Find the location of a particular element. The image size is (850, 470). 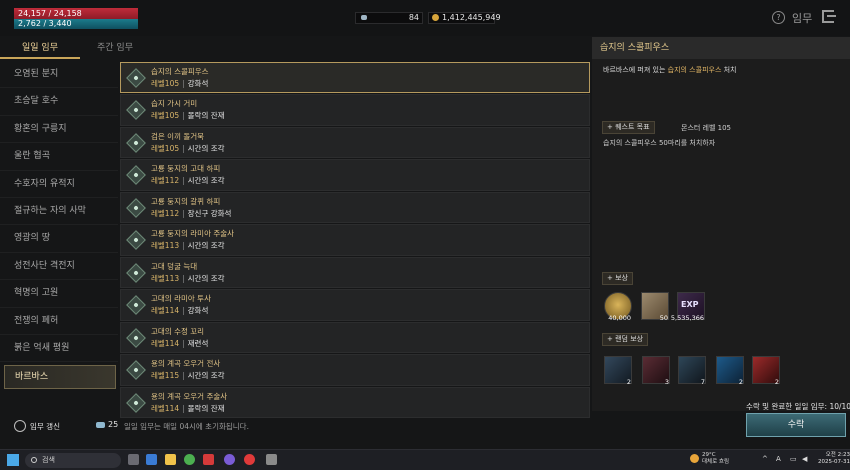

quest-reward: 재련석 is located at coordinates (198, 343).